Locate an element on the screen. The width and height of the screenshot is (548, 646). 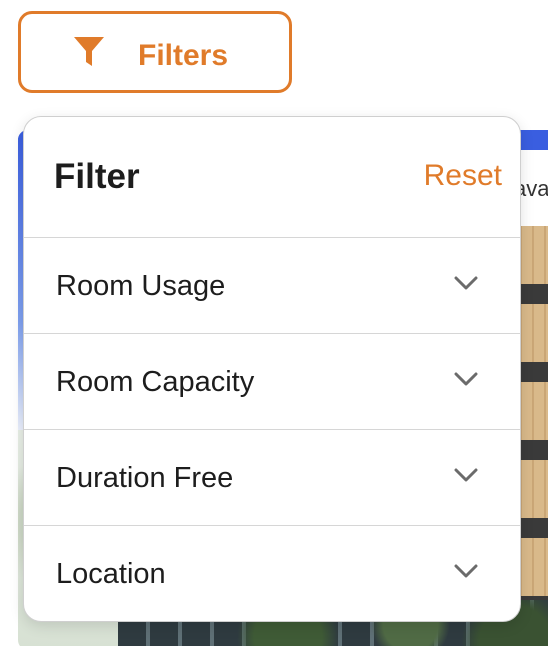
filters-button: Filters is located at coordinates (155, 52).